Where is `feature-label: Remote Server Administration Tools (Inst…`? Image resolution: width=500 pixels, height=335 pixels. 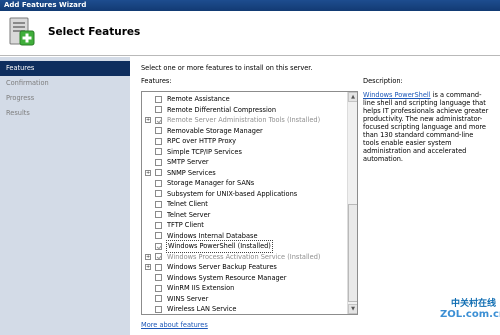 feature-label: Remote Server Administration Tools (Inst… is located at coordinates (244, 120).